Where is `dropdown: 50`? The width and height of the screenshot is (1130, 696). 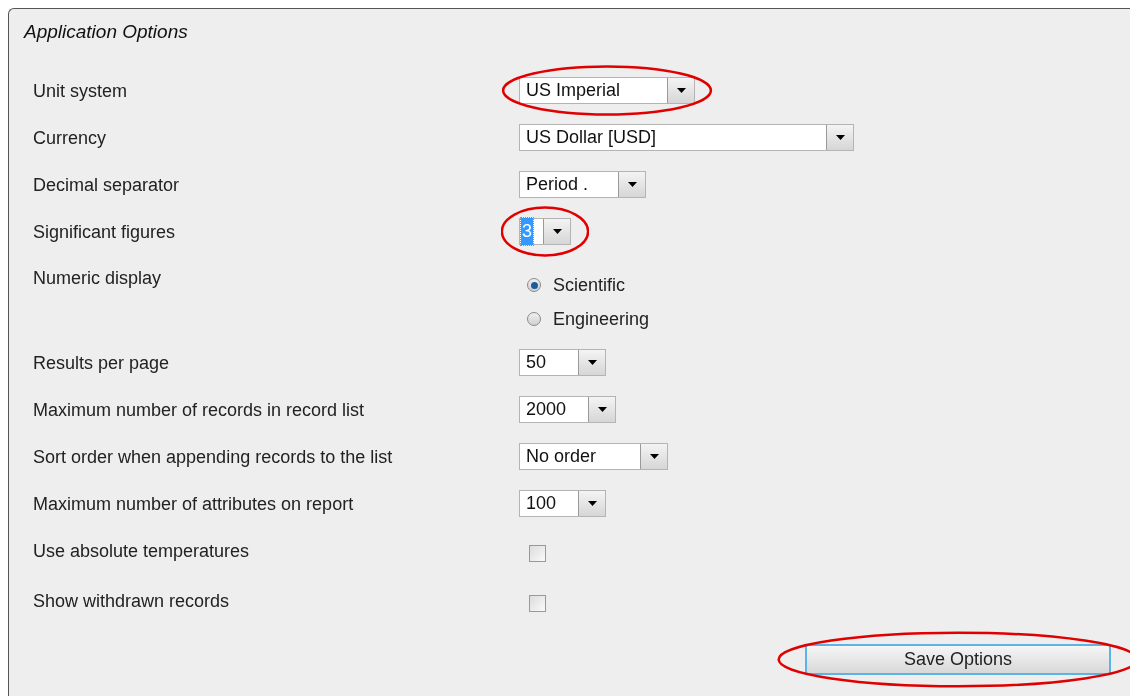 dropdown: 50 is located at coordinates (562, 362).